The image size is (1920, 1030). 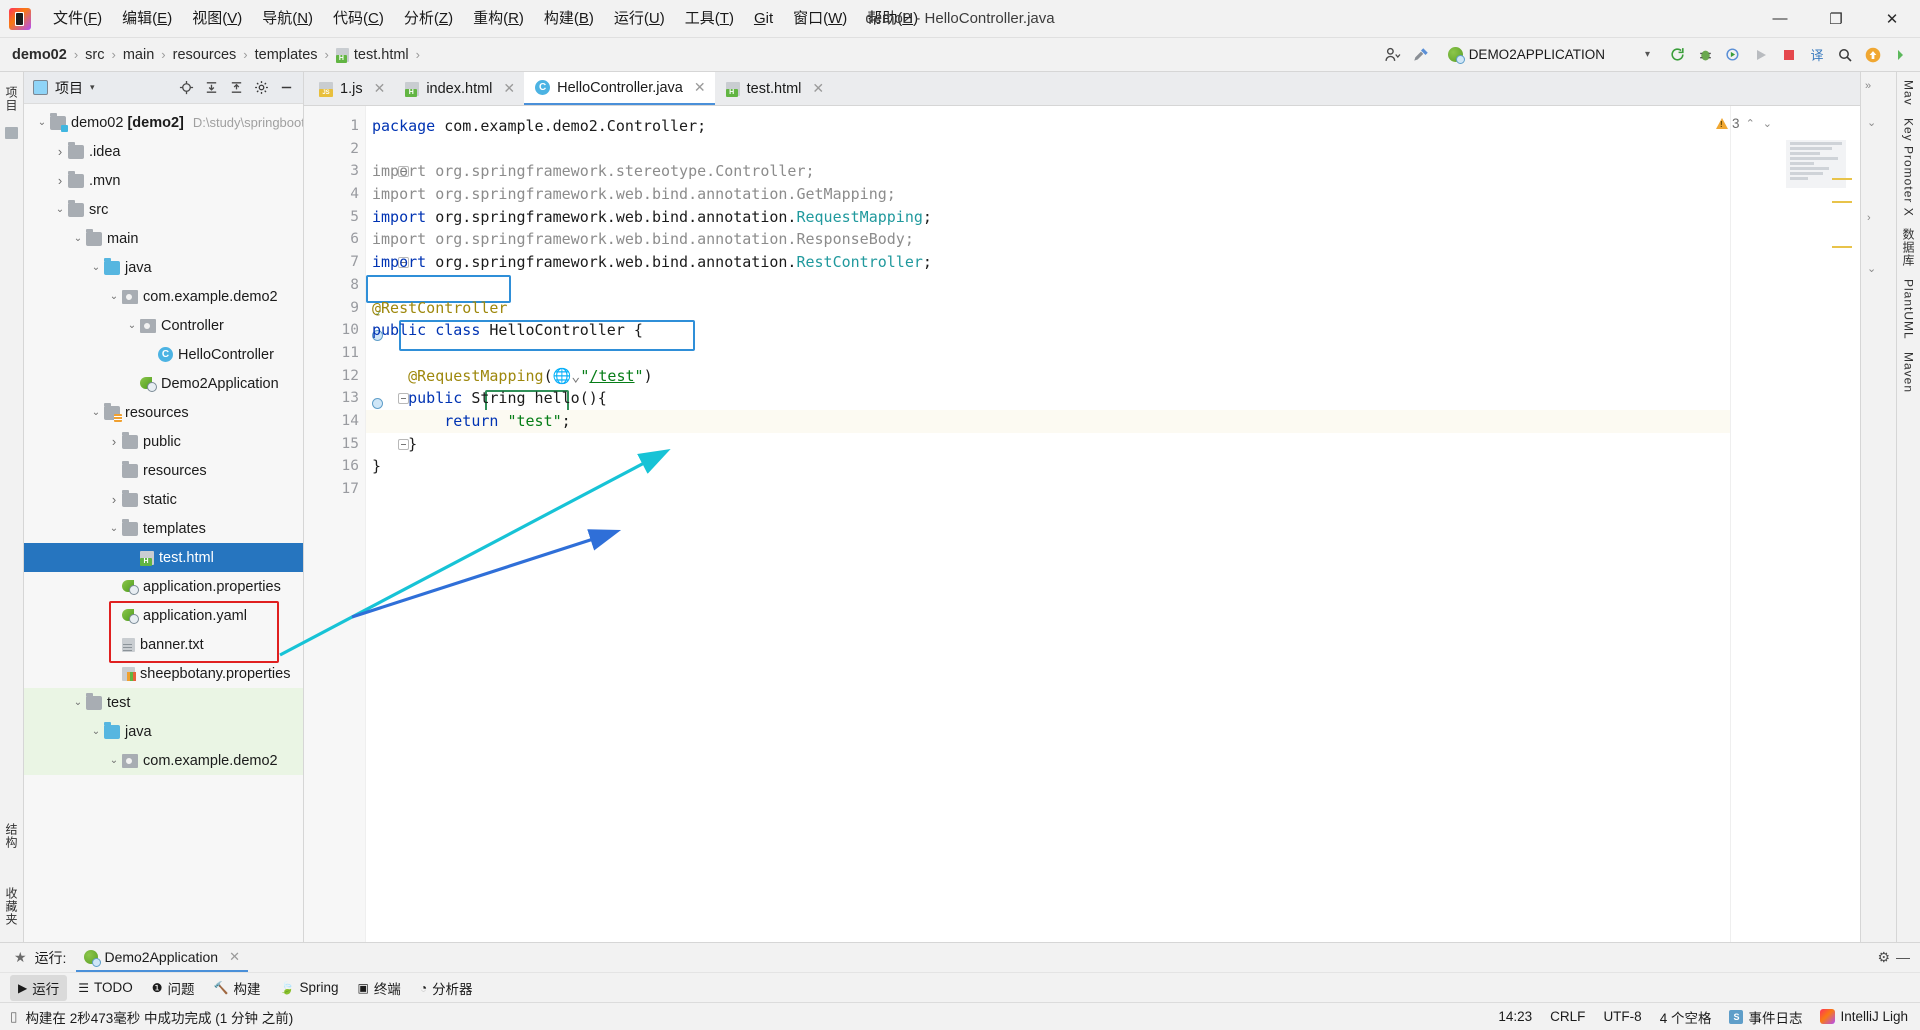 What do you see at coordinates (163, 615) in the screenshot?
I see `tree-node-application-yaml: application.yaml` at bounding box center [163, 615].